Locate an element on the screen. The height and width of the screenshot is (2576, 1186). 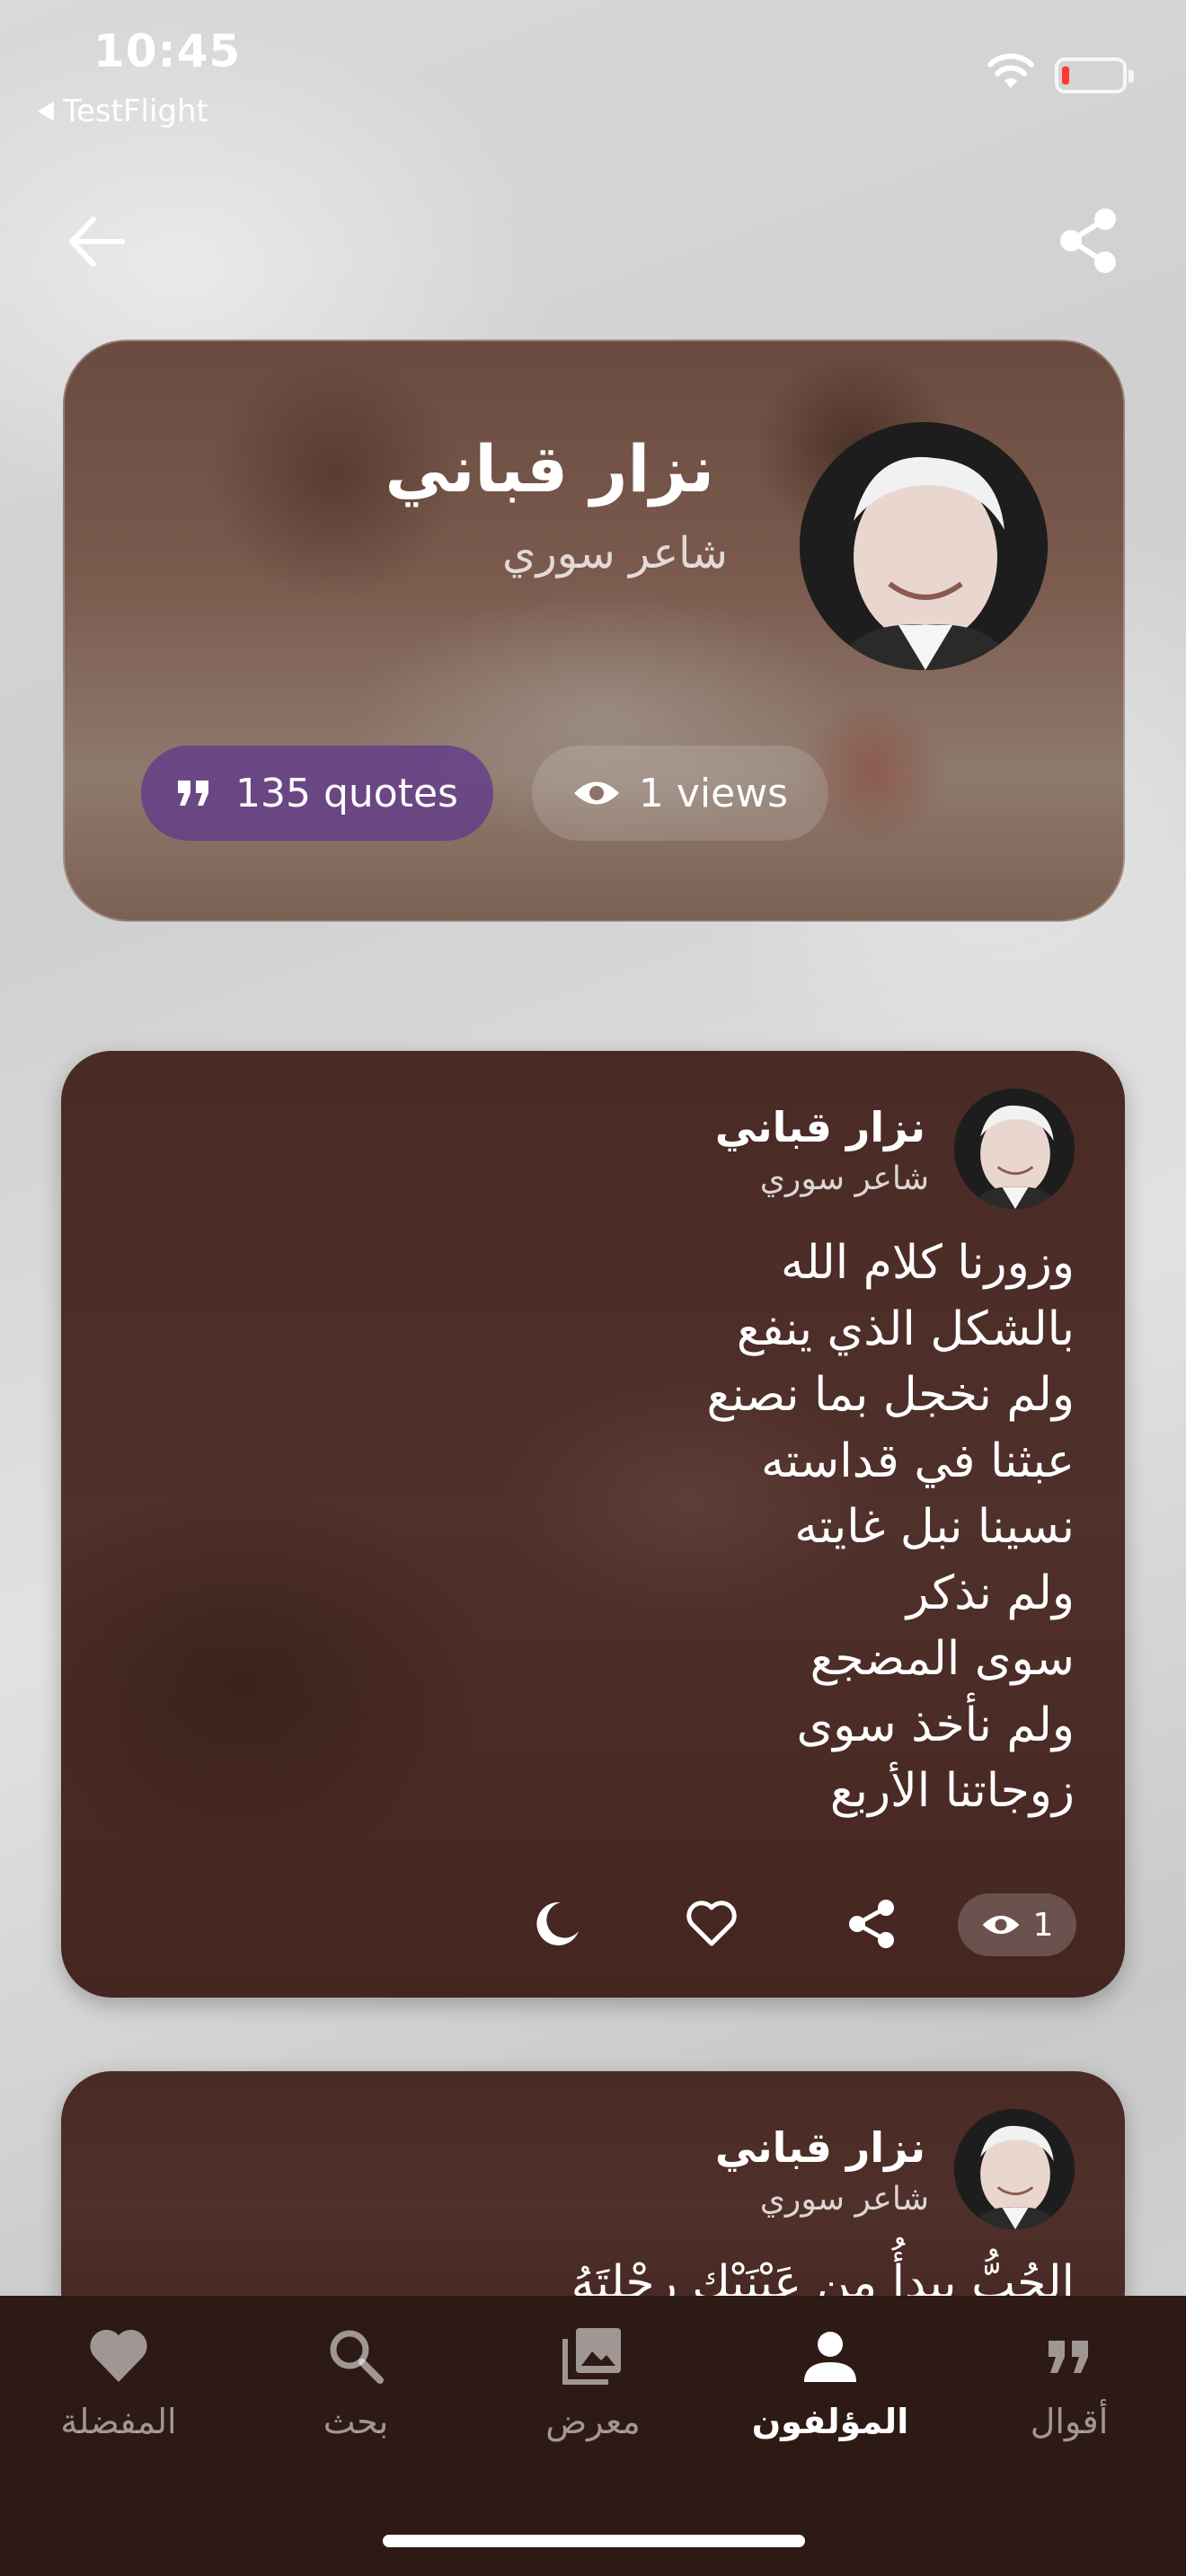
nav-label: أقوال is located at coordinates (1069, 2421).